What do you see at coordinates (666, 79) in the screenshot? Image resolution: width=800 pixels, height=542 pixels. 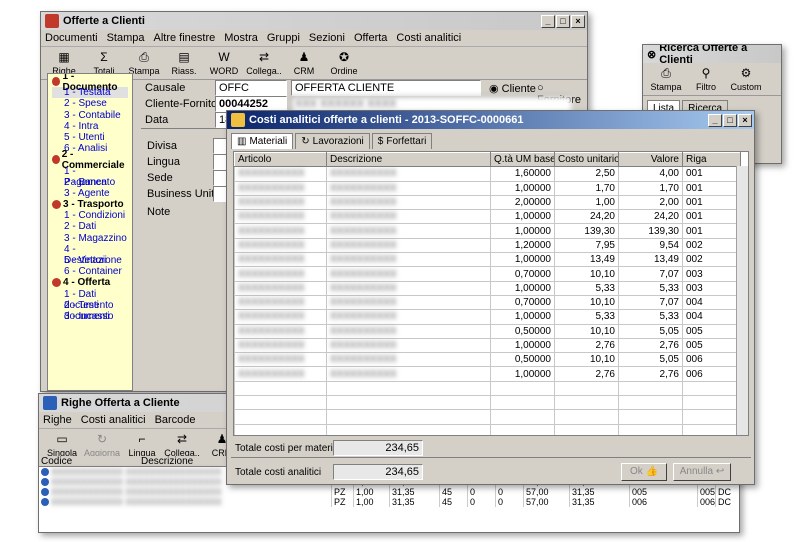 I see `ricerca-toolbar-button-0: ⎙ Stampa` at bounding box center [666, 79].